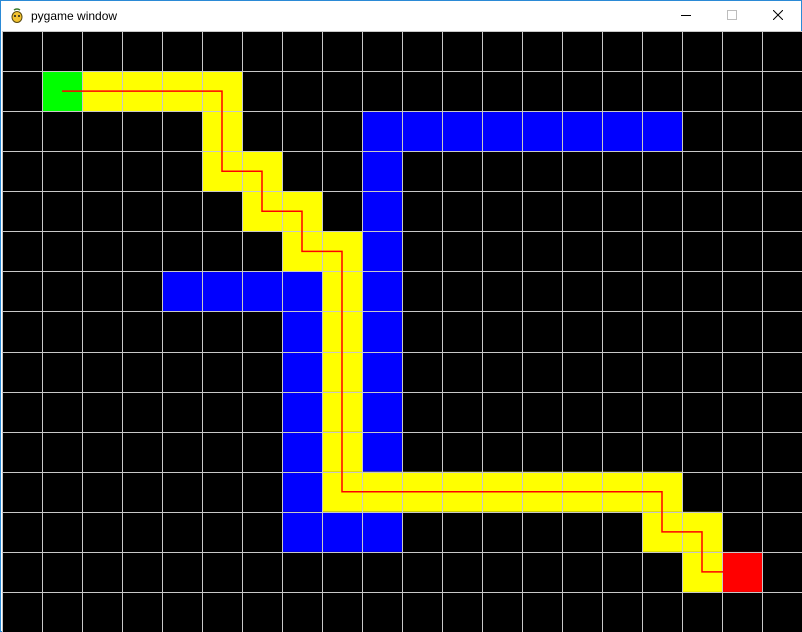 The height and width of the screenshot is (632, 802). I want to click on minimize-icon, so click(686, 16).